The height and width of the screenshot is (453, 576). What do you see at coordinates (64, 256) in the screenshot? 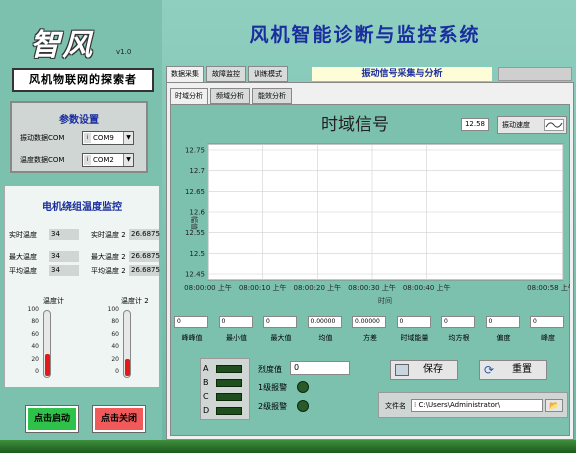
I see `max-value: 34` at bounding box center [64, 256].